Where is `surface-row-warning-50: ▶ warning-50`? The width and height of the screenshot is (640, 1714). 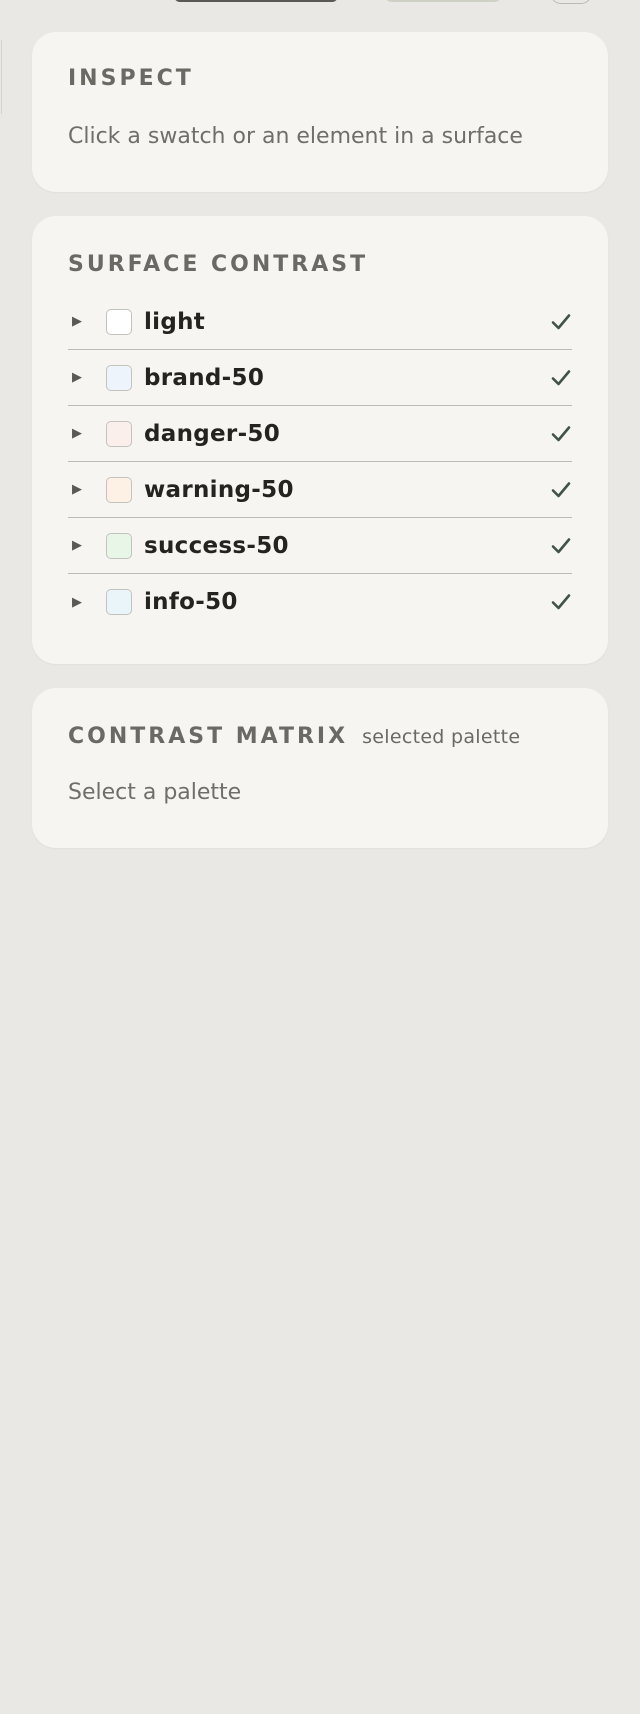
surface-row-warning-50: ▶ warning-50 is located at coordinates (320, 490).